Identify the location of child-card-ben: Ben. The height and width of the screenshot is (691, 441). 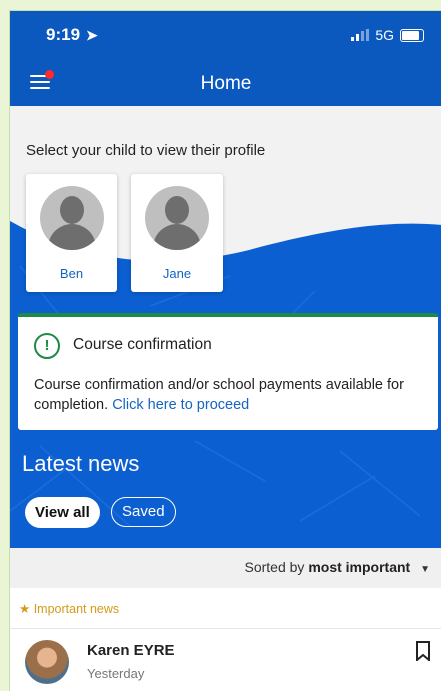
(71, 233).